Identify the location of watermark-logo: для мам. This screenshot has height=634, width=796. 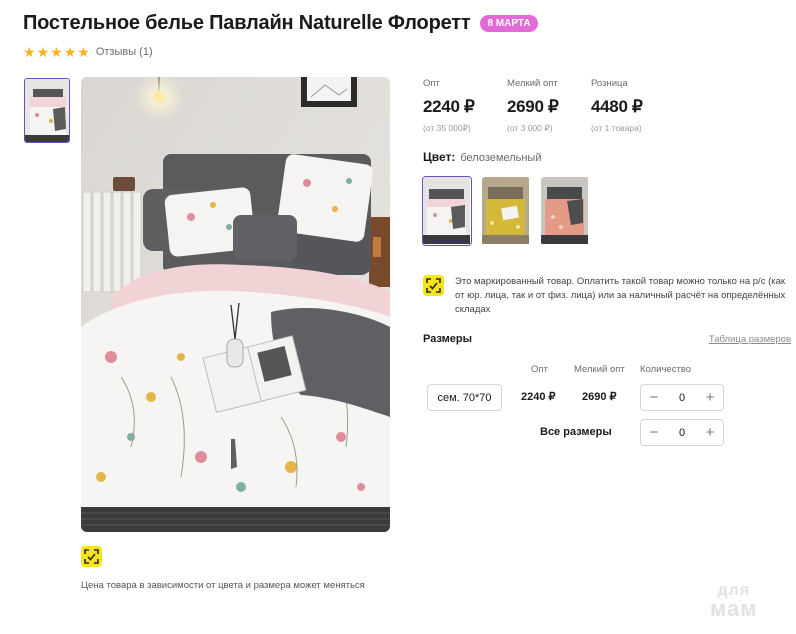
(734, 601).